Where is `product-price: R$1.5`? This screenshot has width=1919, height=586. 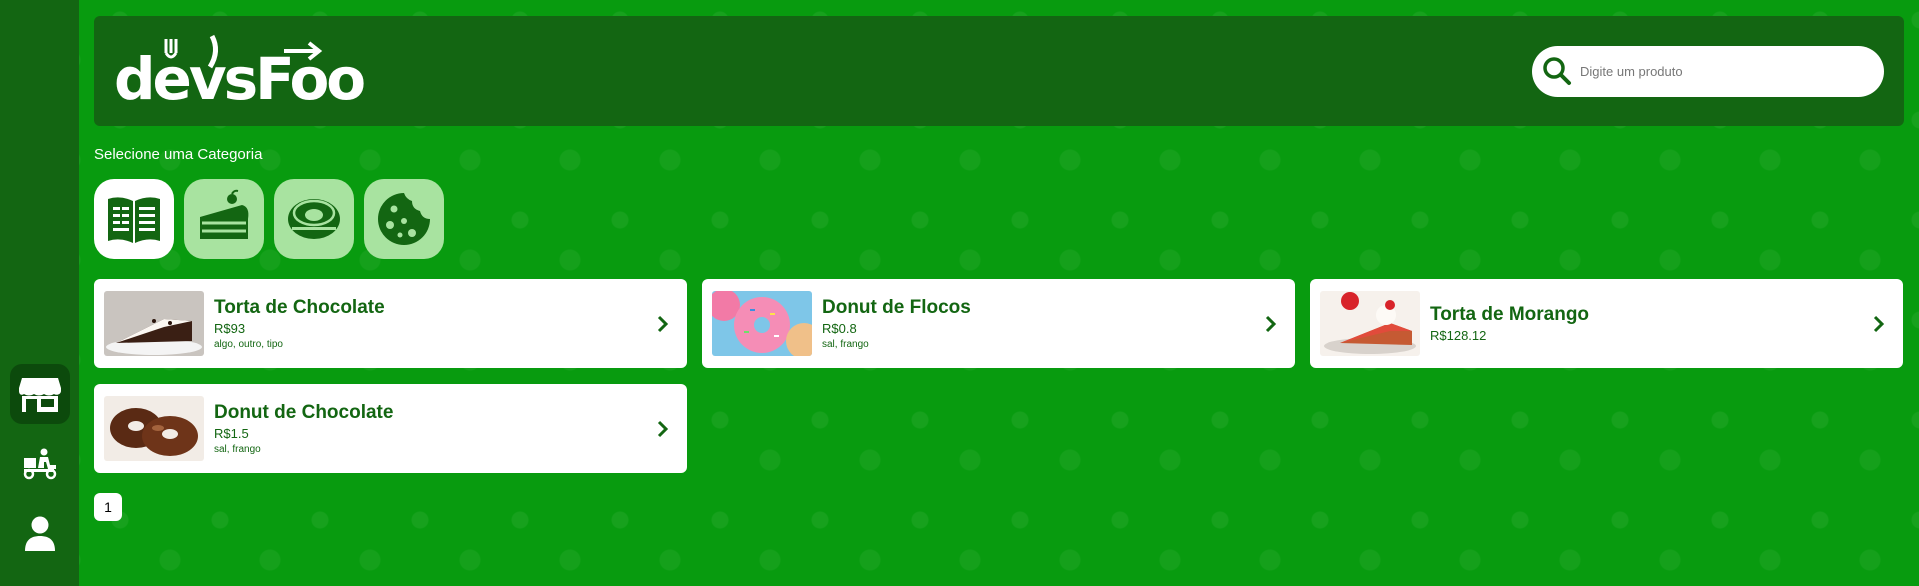
product-price: R$1.5 is located at coordinates (231, 433).